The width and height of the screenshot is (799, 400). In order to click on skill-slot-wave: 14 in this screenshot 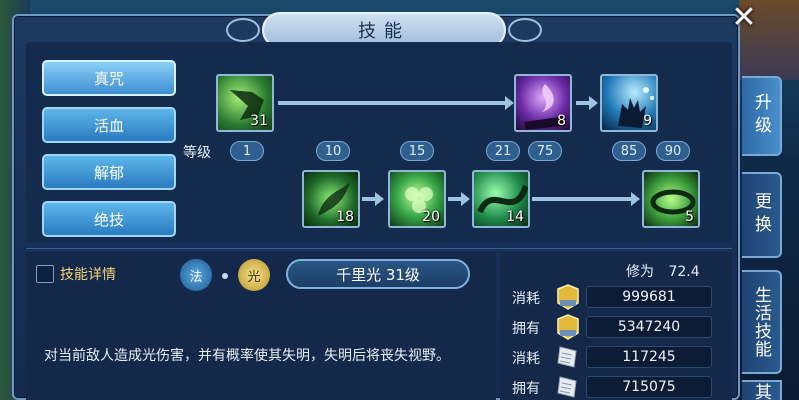, I will do `click(501, 199)`.